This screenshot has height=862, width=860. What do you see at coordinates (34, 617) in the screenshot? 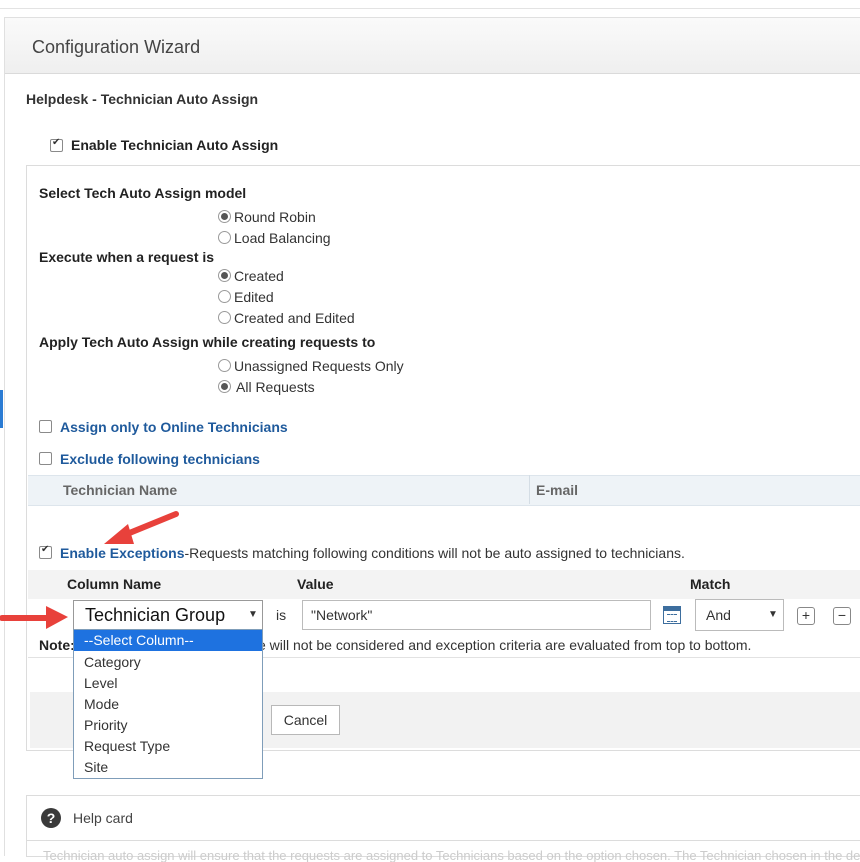
I see `arrow-pointing-column-select` at bounding box center [34, 617].